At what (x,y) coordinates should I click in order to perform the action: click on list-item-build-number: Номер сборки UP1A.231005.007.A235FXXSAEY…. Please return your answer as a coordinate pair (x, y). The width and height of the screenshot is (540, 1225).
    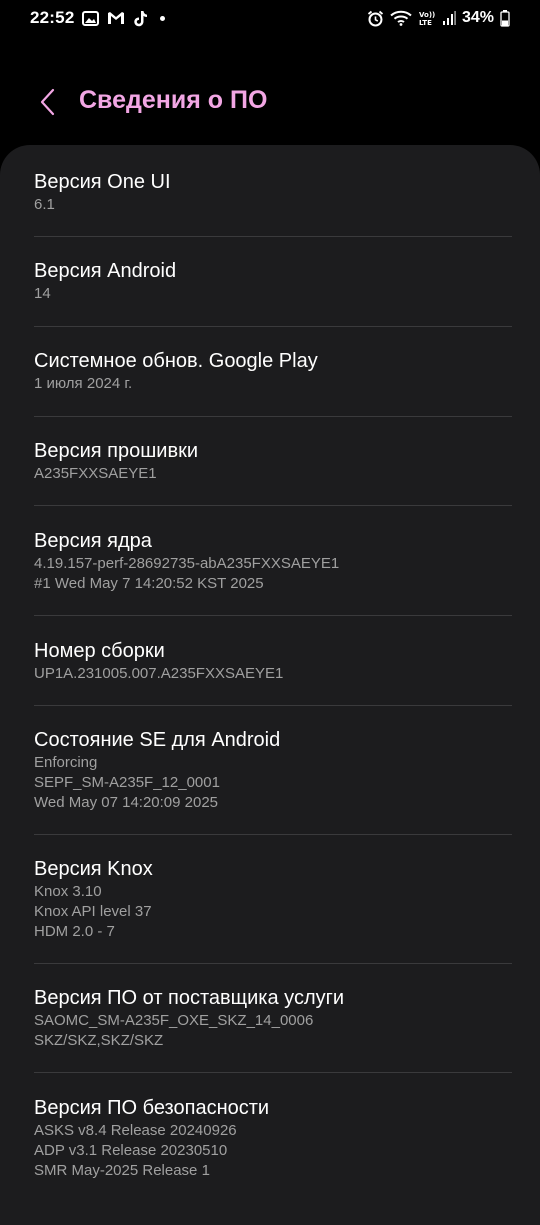
    Looking at the image, I should click on (273, 661).